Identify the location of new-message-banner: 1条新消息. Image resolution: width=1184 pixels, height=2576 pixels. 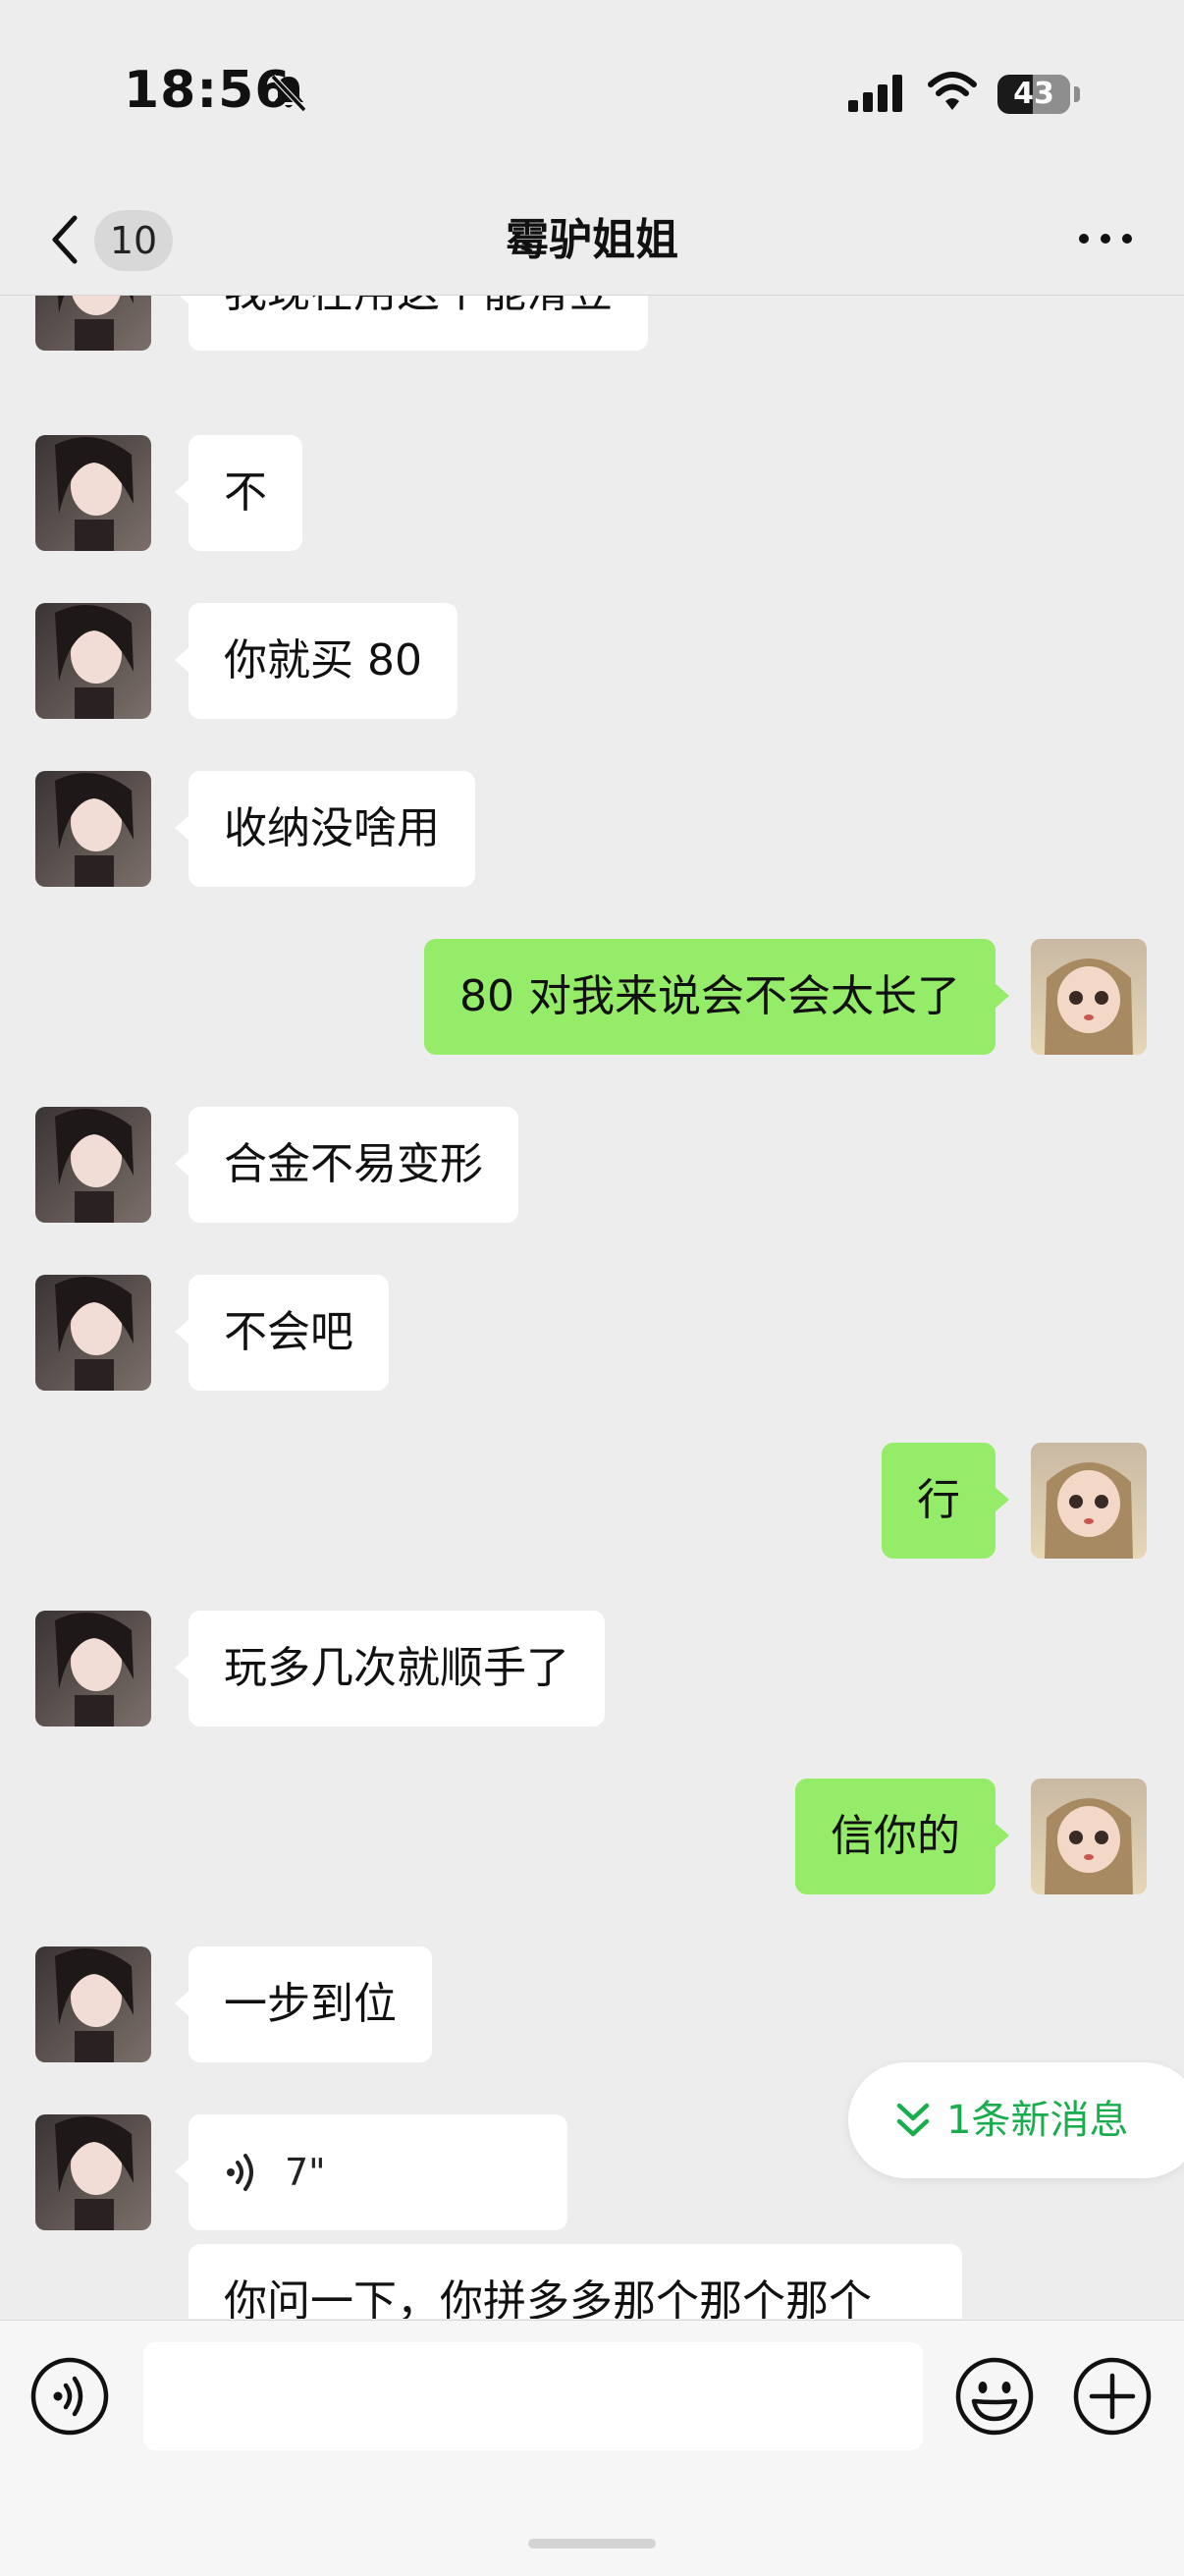
(1016, 2120).